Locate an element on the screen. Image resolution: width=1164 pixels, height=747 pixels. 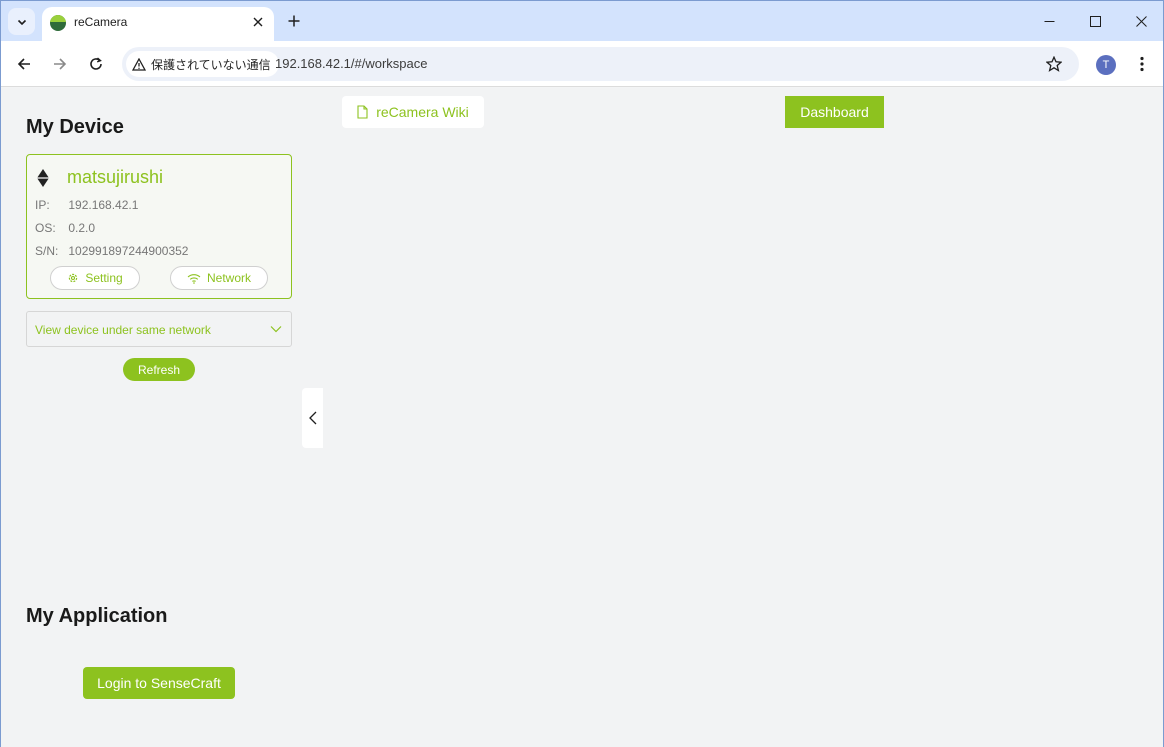
device-sn-row: S/N: 102991897244900352 is located at coordinates (111, 251).